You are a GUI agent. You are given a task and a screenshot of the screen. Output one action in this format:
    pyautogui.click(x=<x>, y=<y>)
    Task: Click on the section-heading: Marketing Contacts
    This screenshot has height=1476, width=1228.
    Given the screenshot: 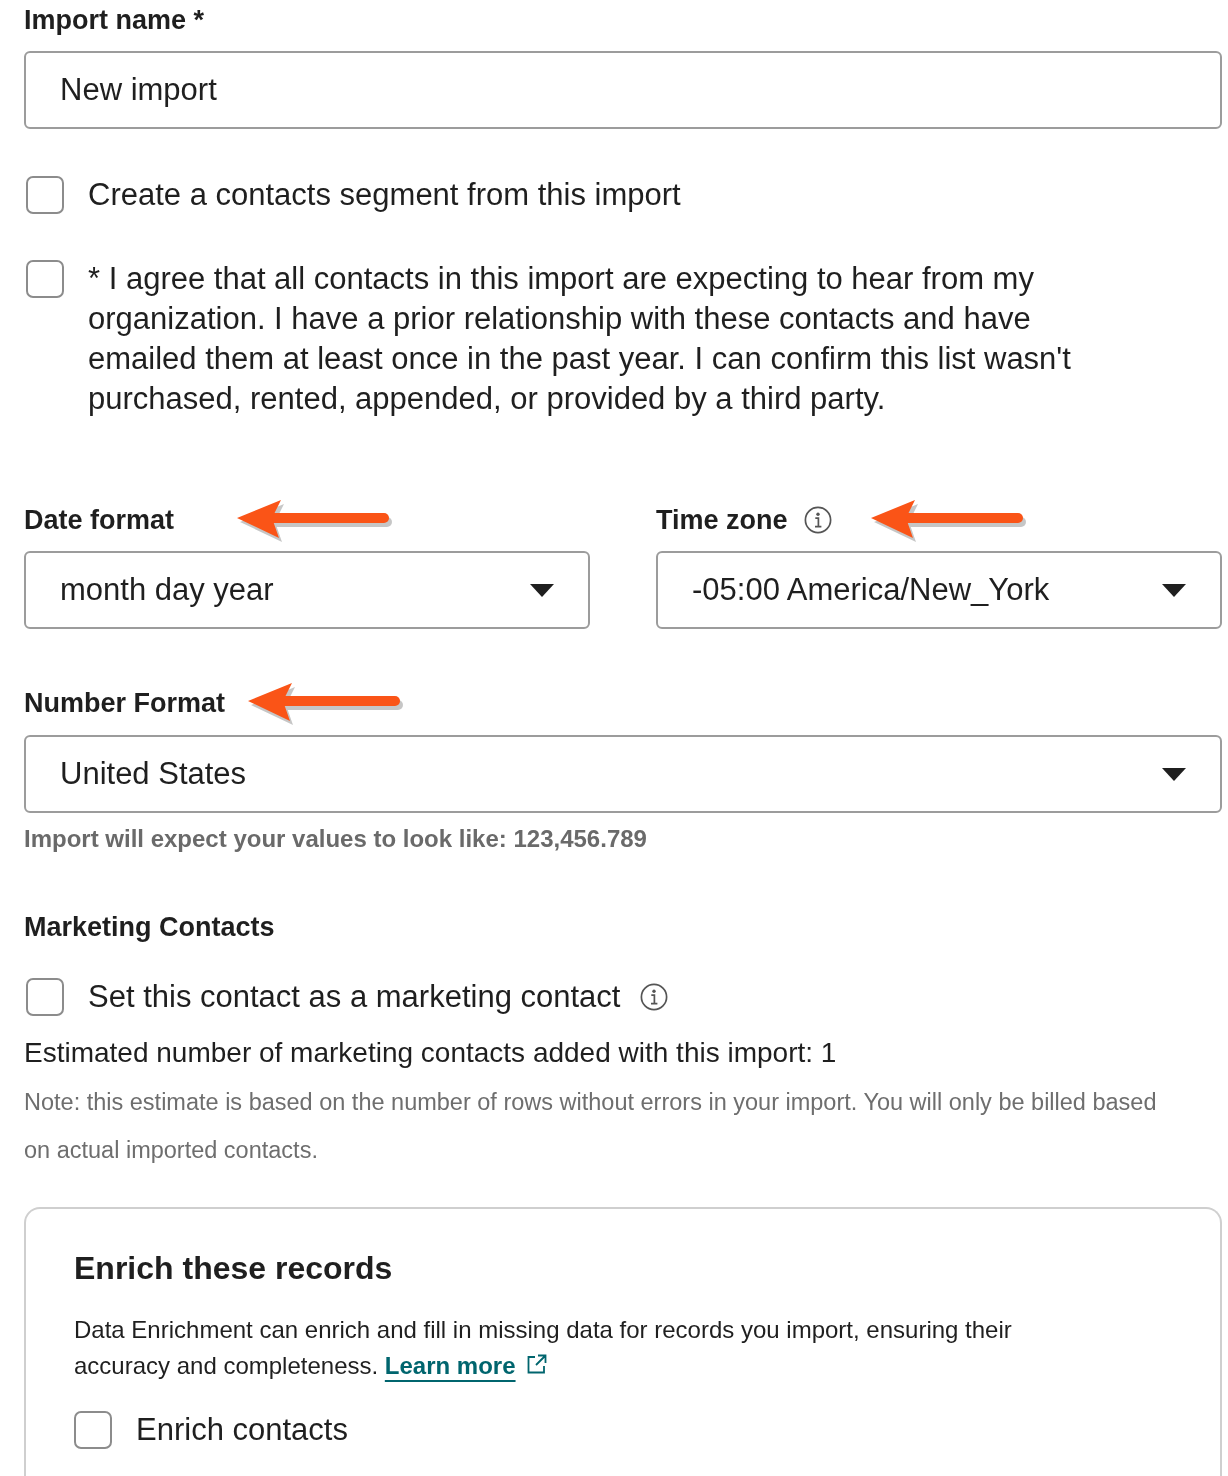 What is the action you would take?
    pyautogui.click(x=150, y=927)
    